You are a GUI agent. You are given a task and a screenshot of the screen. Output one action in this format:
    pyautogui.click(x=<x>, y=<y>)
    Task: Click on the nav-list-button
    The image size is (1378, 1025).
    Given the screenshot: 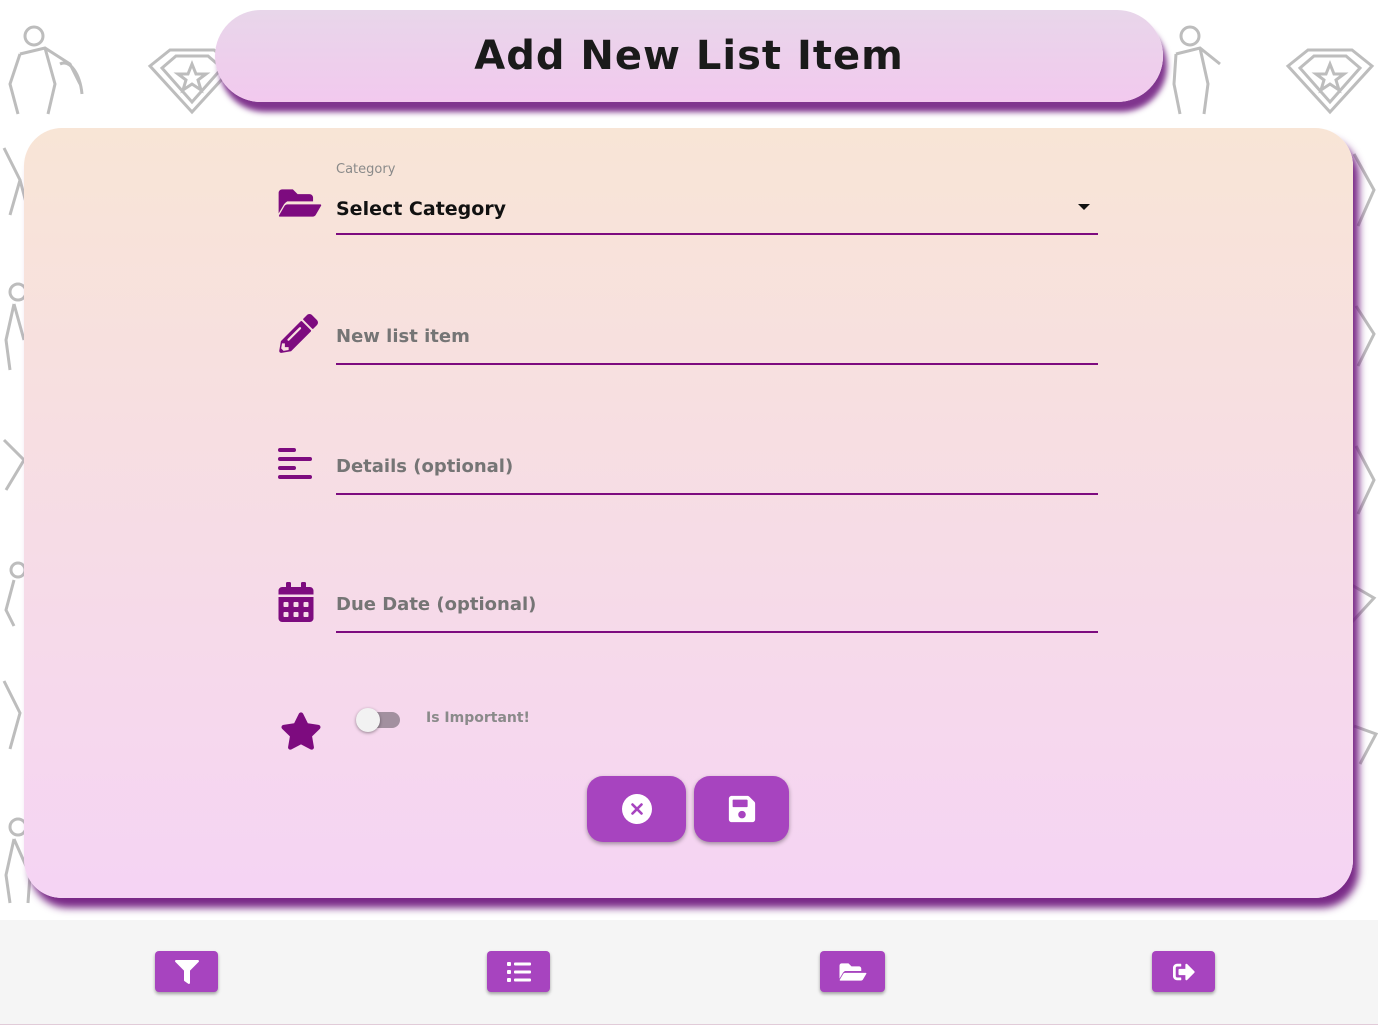 What is the action you would take?
    pyautogui.click(x=518, y=971)
    